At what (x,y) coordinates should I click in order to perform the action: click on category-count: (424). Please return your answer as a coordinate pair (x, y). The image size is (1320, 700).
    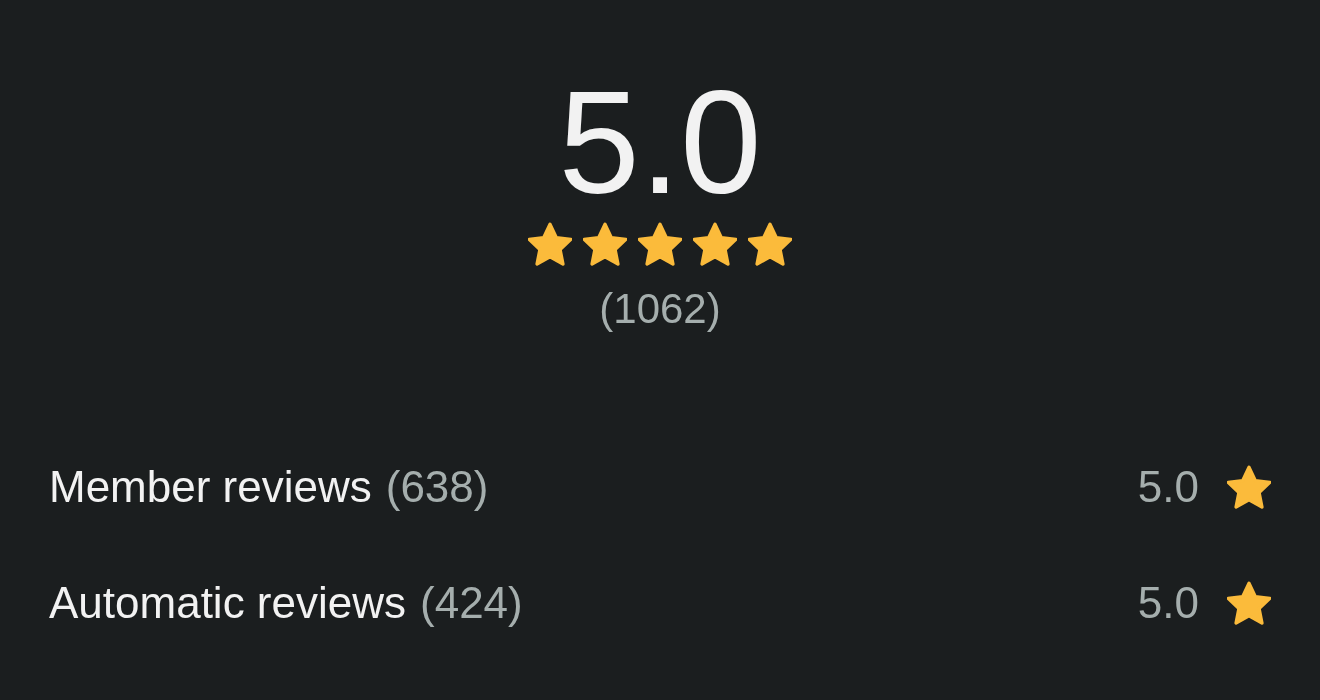
    Looking at the image, I should click on (471, 603).